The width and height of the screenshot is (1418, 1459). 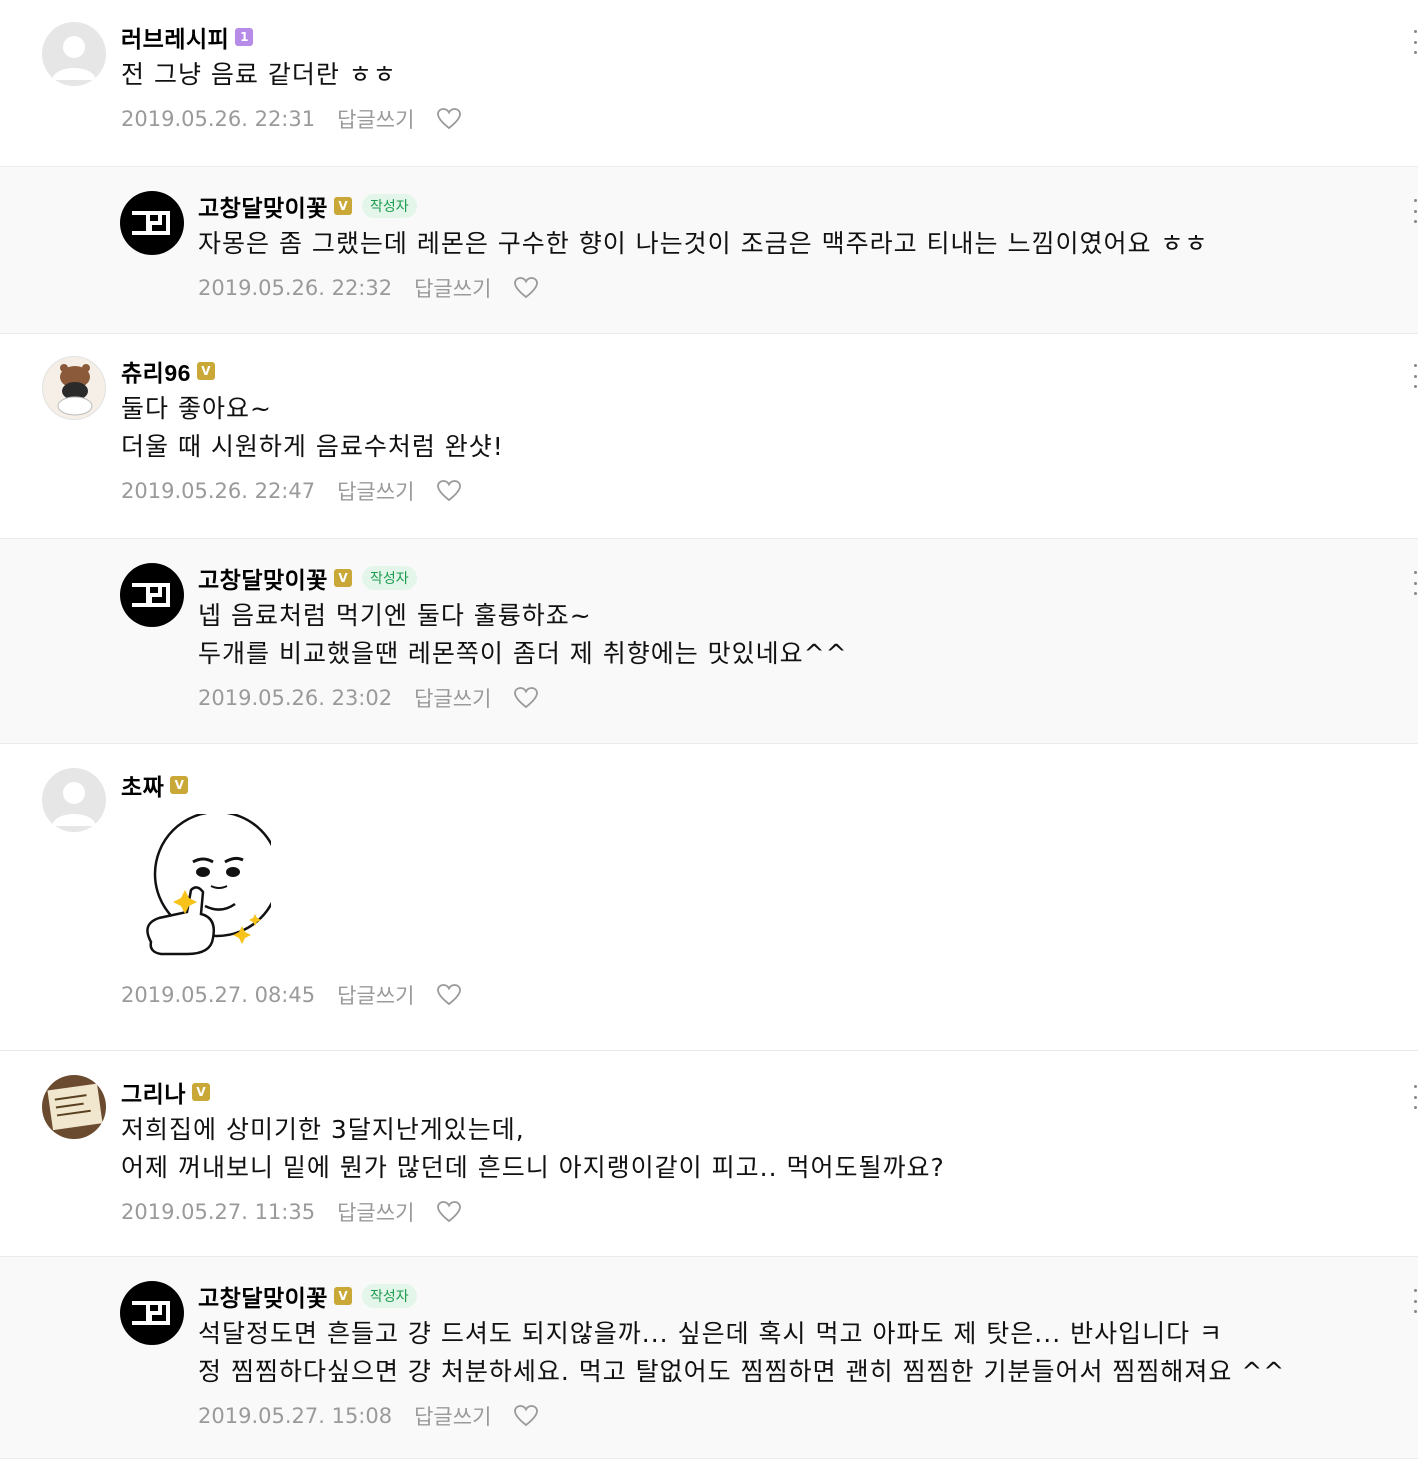 What do you see at coordinates (295, 288) in the screenshot?
I see `comment-date: 2019.05.26. 22:32` at bounding box center [295, 288].